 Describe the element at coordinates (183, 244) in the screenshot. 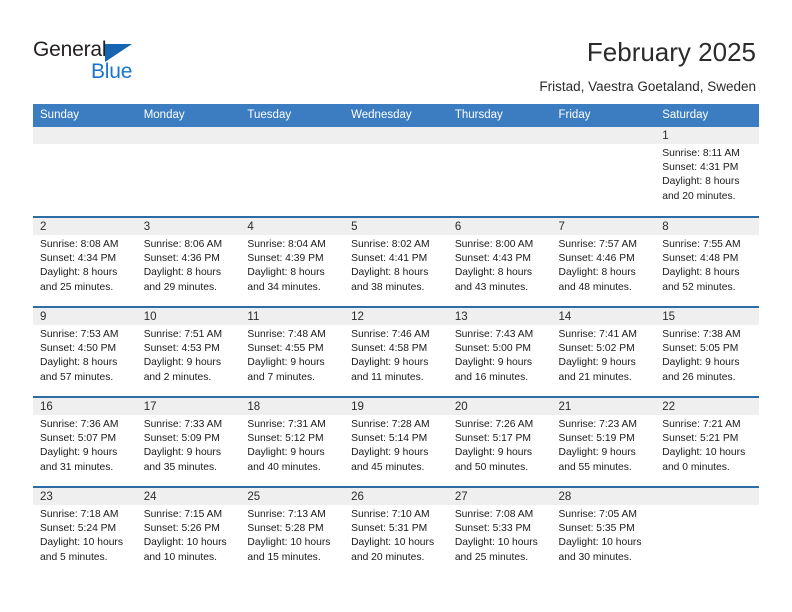

I see `sunrise-text: Sunrise: 8:06 AM` at that location.